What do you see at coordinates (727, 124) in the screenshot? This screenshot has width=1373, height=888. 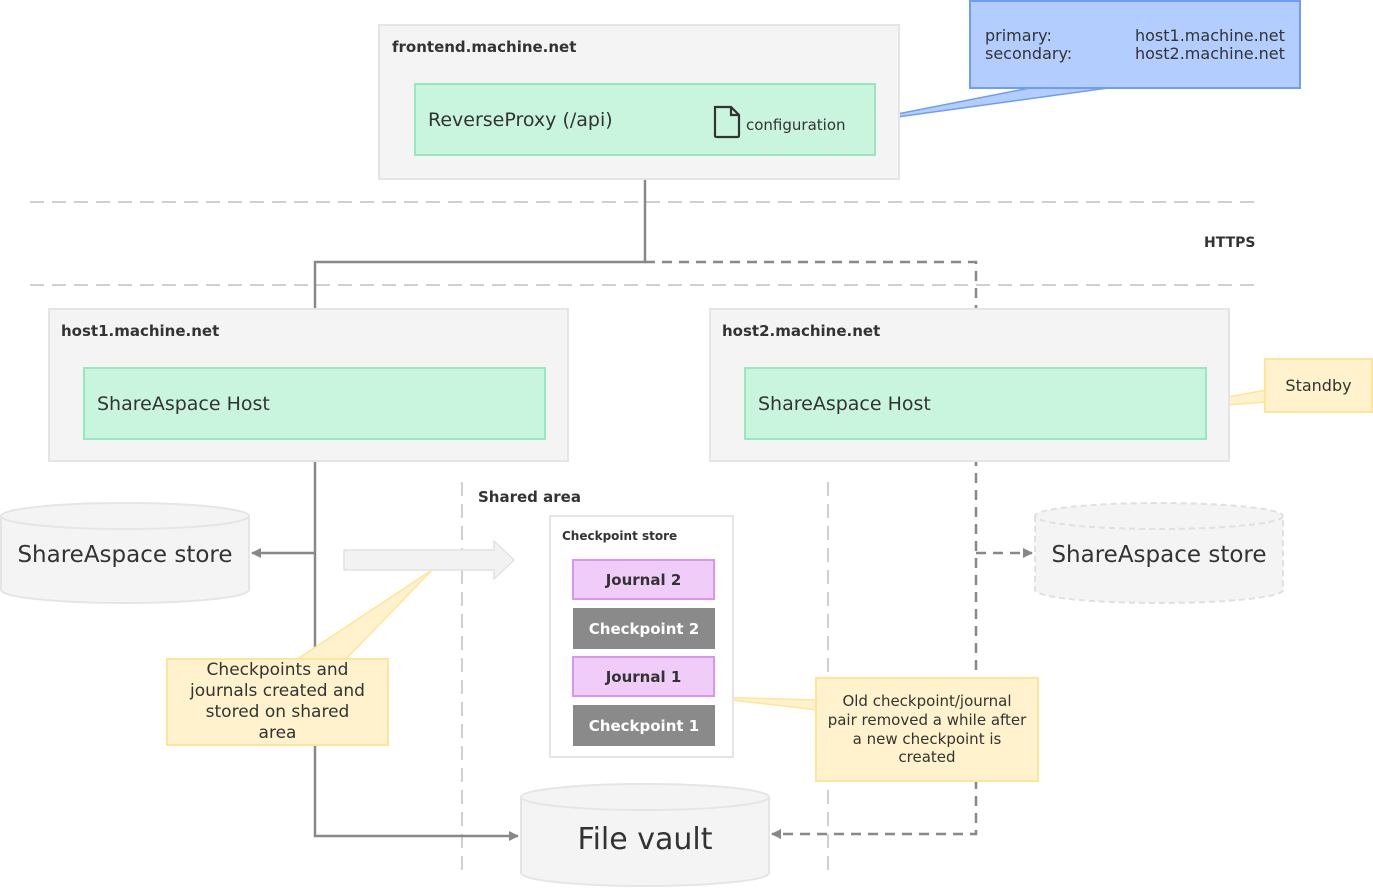 I see `file-icon` at bounding box center [727, 124].